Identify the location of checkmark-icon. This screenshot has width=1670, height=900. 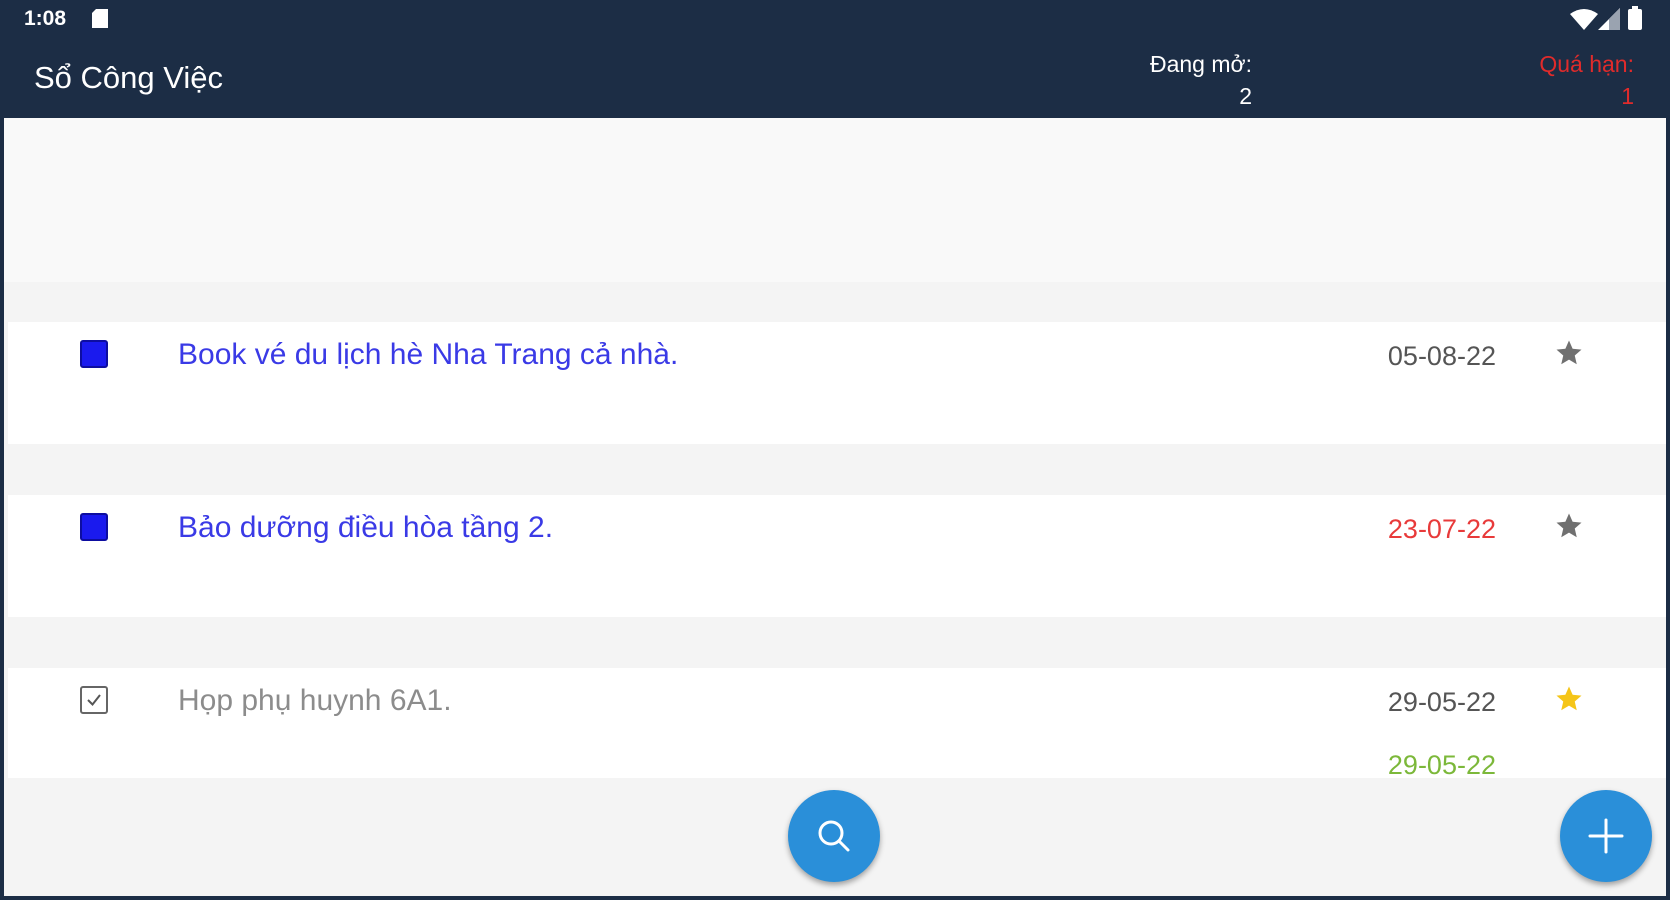
(94, 700).